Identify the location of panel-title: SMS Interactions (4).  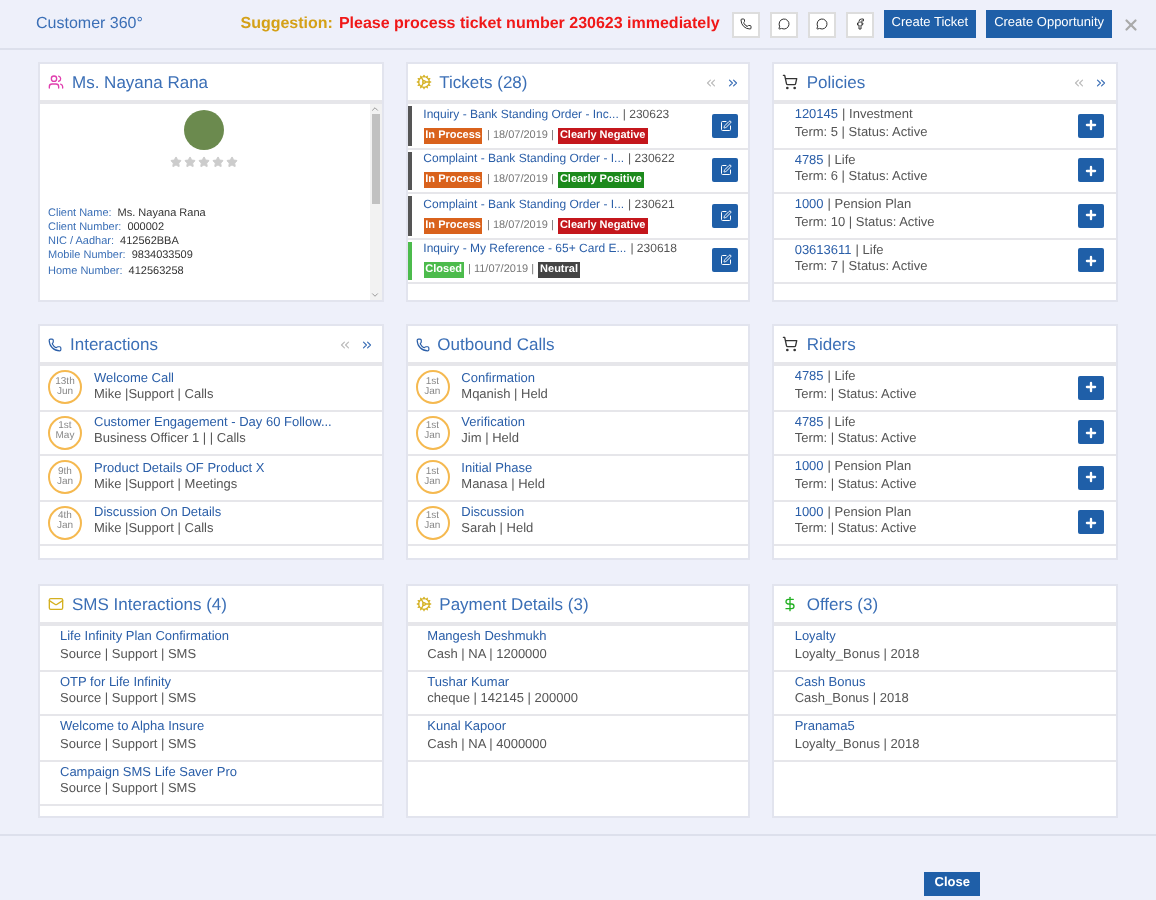
(149, 604).